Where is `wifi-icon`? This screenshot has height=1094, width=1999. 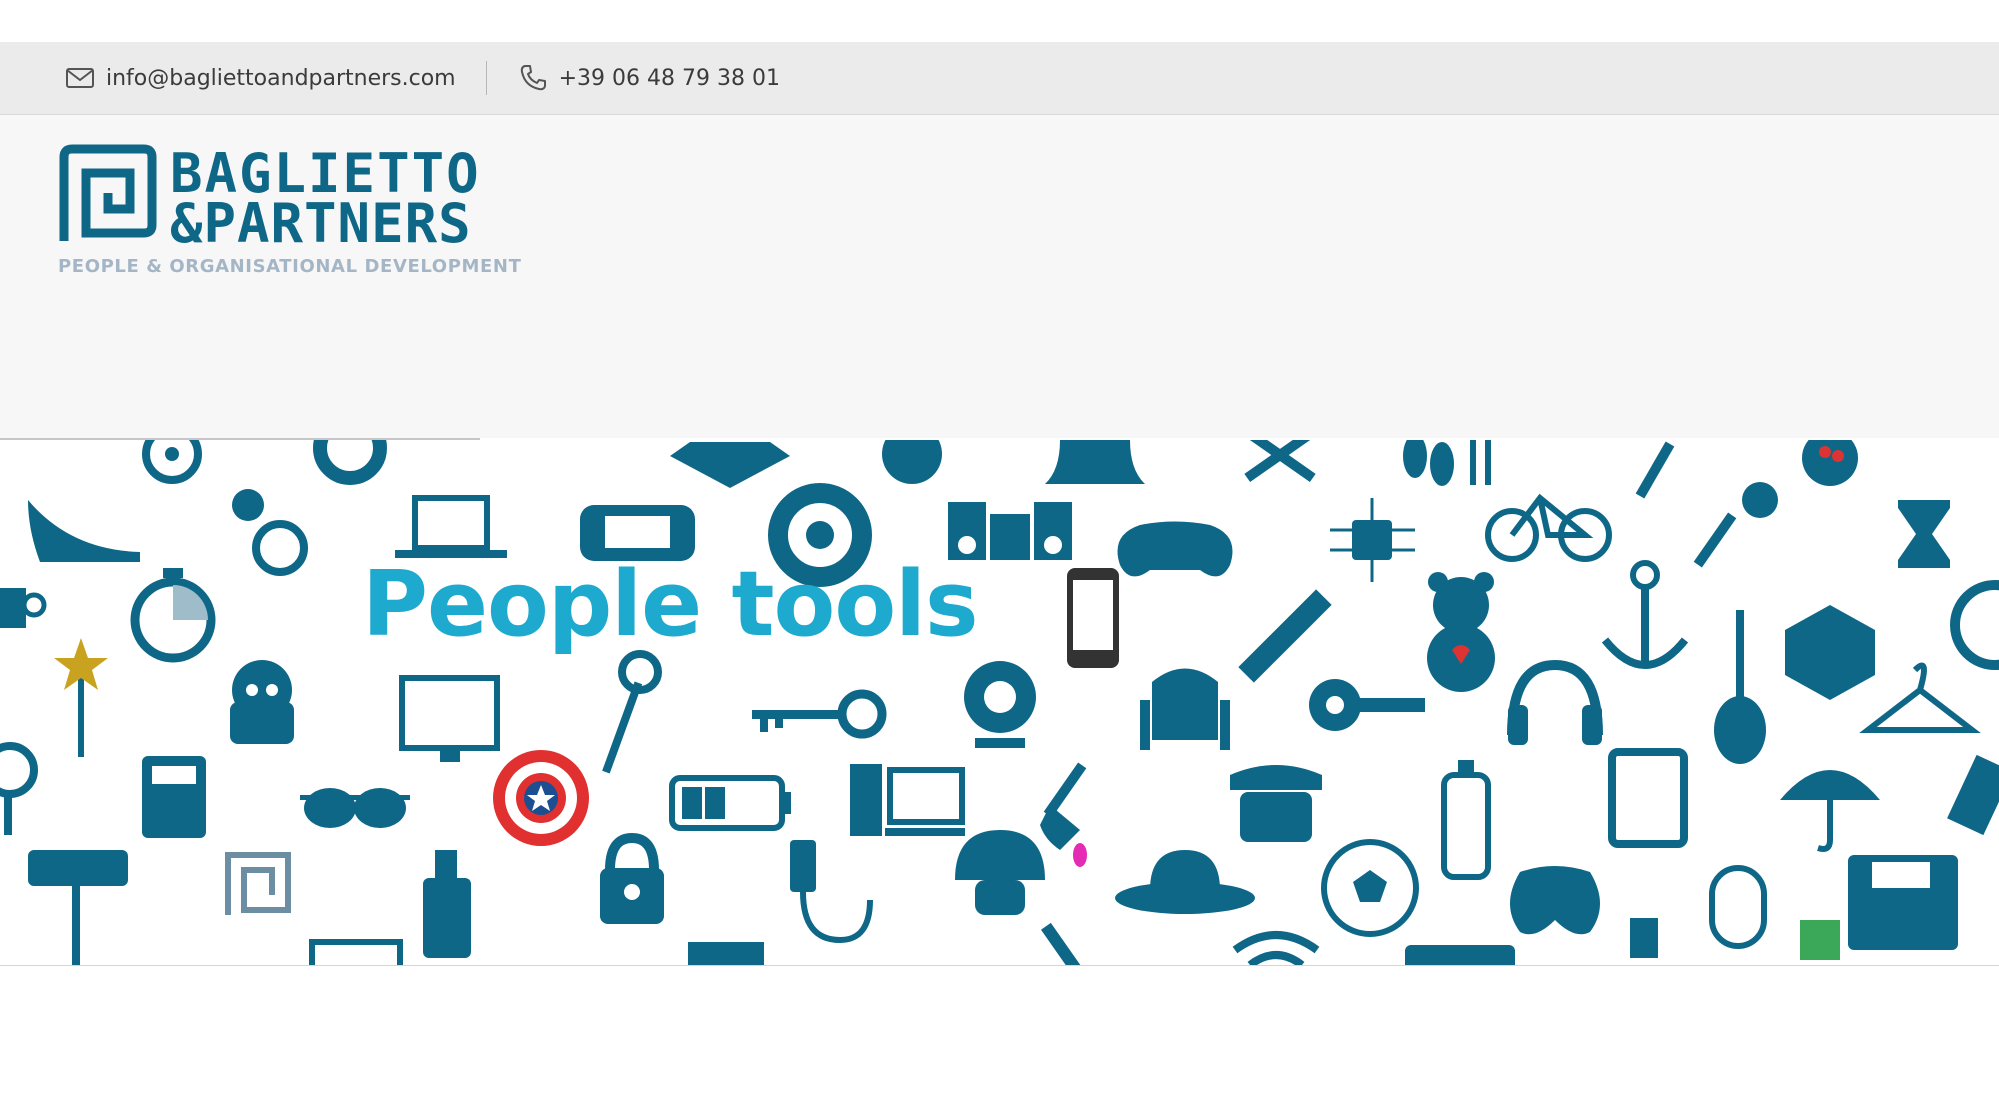
wifi-icon is located at coordinates (1276, 948).